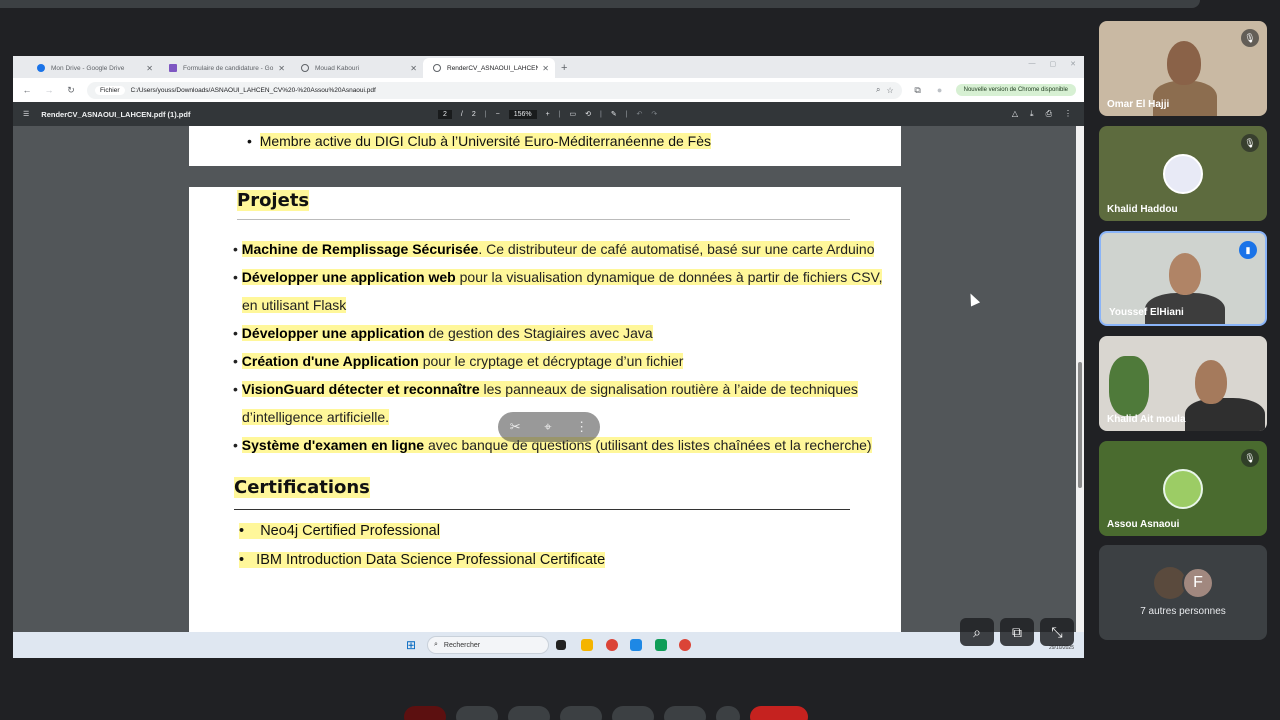  What do you see at coordinates (228, 68) in the screenshot?
I see `tab-label: Formulaire de candidature - Go` at bounding box center [228, 68].